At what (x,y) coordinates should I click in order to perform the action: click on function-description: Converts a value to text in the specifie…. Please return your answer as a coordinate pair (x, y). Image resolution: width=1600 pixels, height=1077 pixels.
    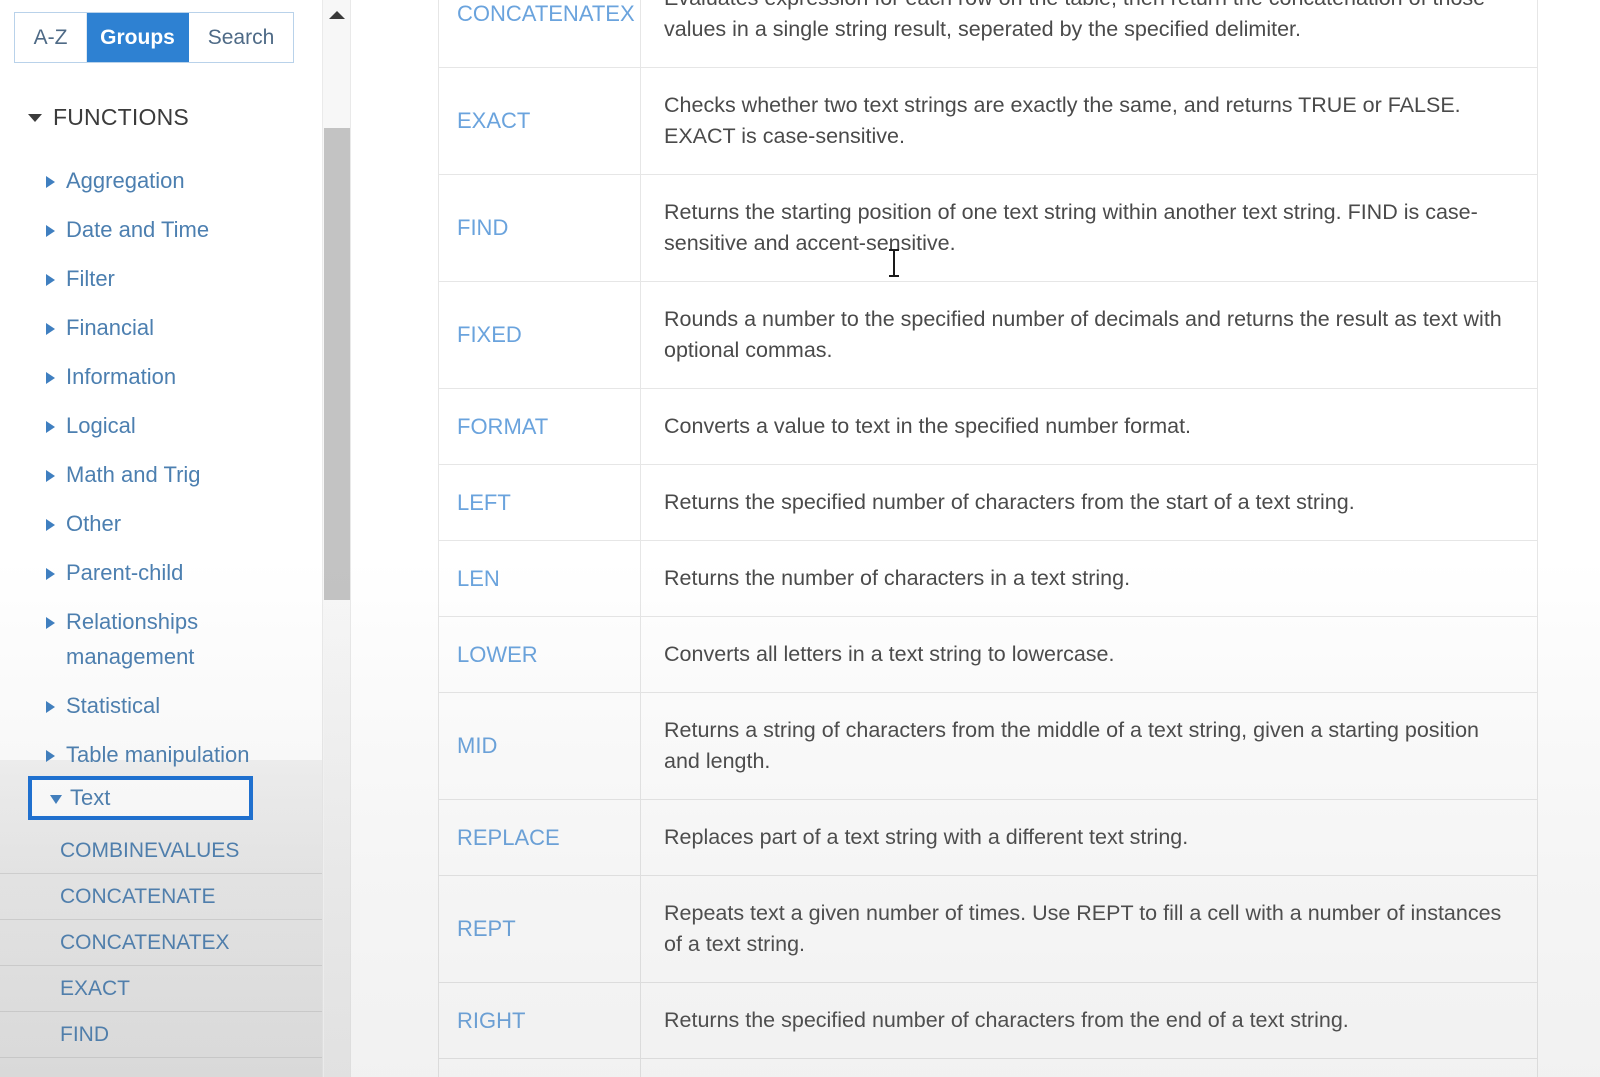
    Looking at the image, I should click on (1089, 426).